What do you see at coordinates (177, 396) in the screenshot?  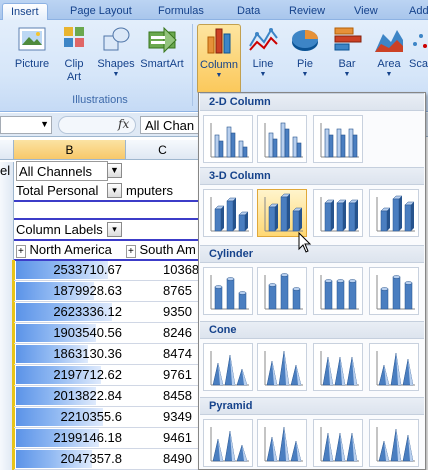 I see `value-cell: 8458` at bounding box center [177, 396].